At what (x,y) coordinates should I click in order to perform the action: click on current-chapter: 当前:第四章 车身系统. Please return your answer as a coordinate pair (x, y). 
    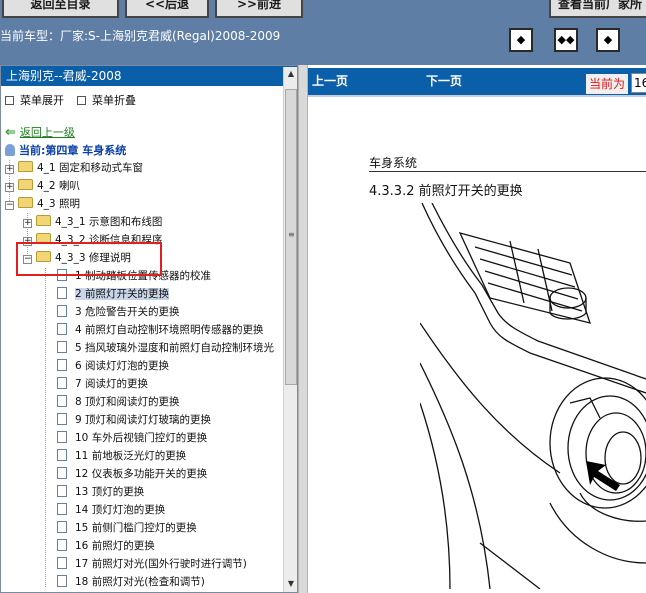
    Looking at the image, I should click on (65, 150).